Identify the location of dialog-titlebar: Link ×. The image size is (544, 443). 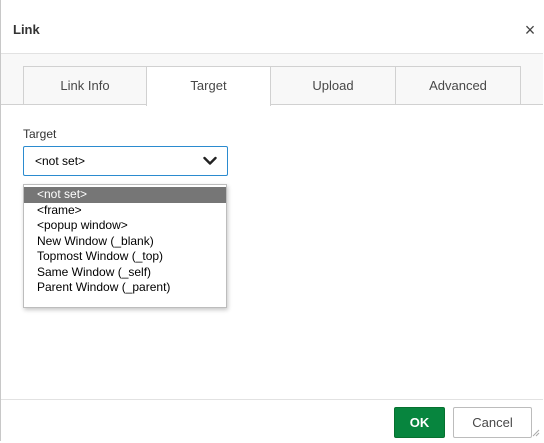
(272, 27).